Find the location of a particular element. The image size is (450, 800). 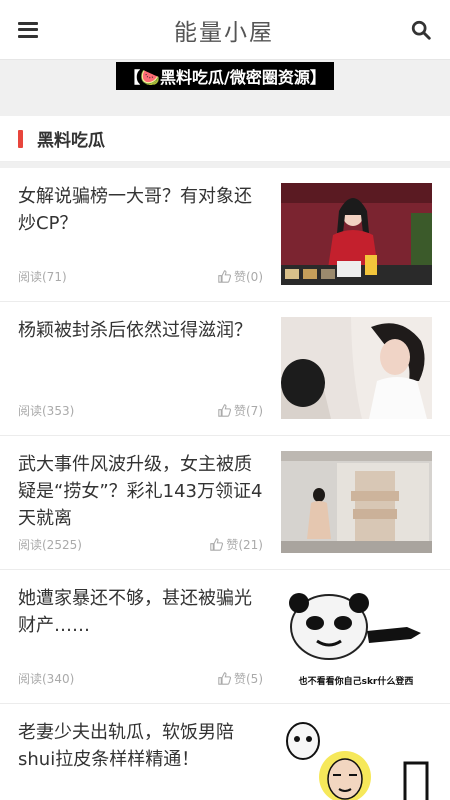

thumbnail-meme-faces-image is located at coordinates (356, 759).